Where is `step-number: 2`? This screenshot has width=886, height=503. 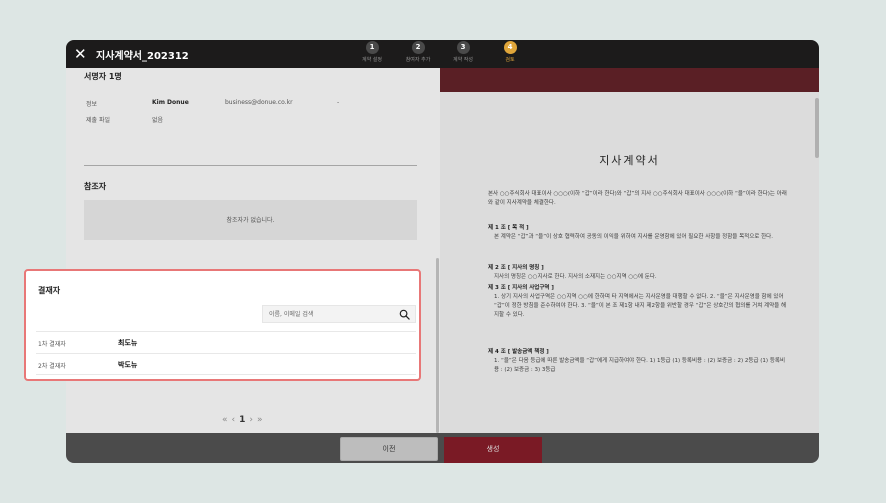 step-number: 2 is located at coordinates (418, 47).